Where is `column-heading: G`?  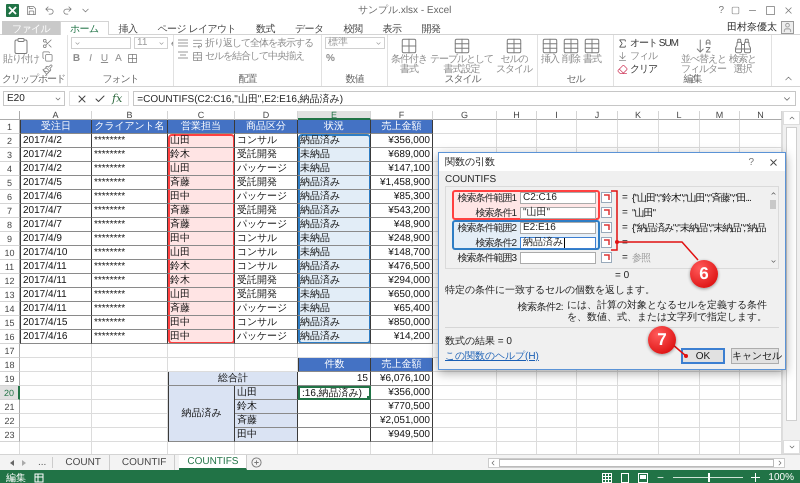 column-heading: G is located at coordinates (465, 115).